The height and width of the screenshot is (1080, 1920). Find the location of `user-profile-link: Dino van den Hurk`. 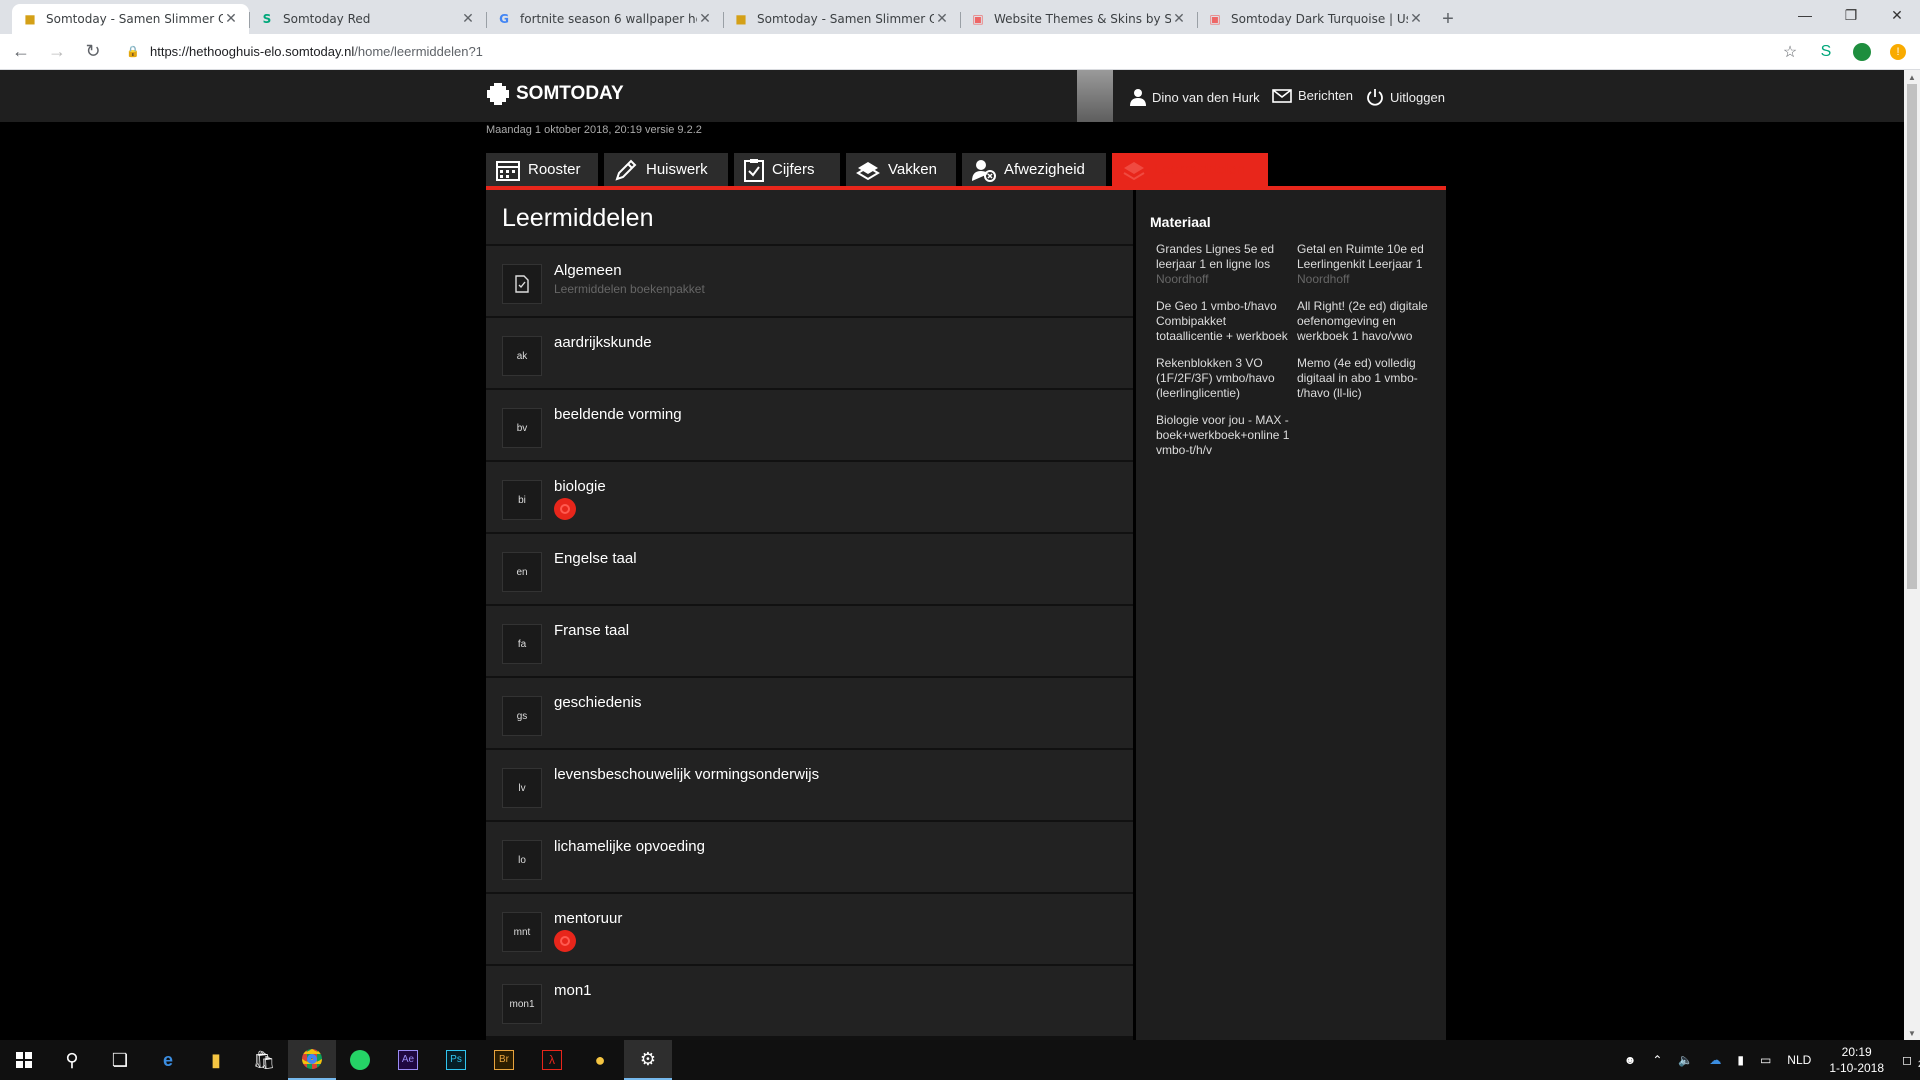

user-profile-link: Dino van den Hurk is located at coordinates (1195, 97).